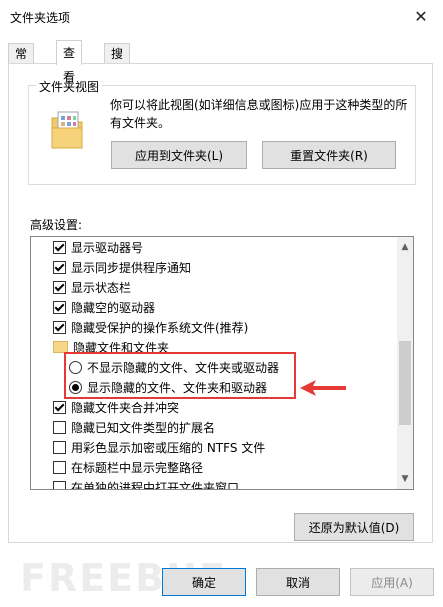 The image size is (443, 607). What do you see at coordinates (259, 114) in the screenshot?
I see `folder-views-description: 你可以将此视图(如详细信息或图标)应用于这种类型的所有文件夹。` at bounding box center [259, 114].